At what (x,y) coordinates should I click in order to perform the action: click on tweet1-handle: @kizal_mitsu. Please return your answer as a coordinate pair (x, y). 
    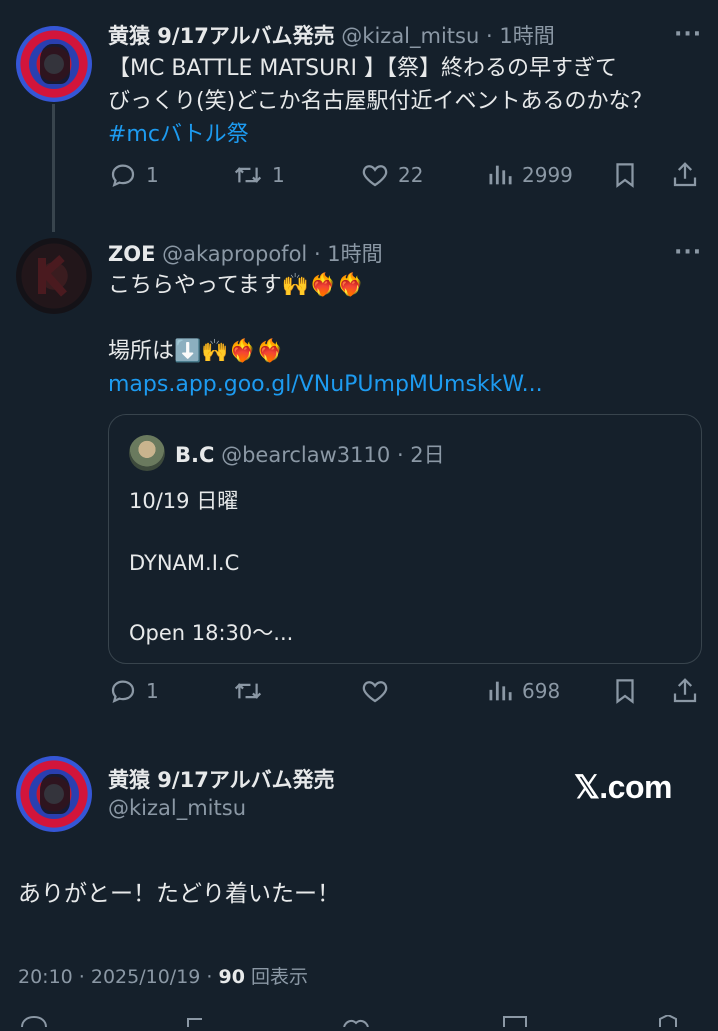
    Looking at the image, I should click on (410, 36).